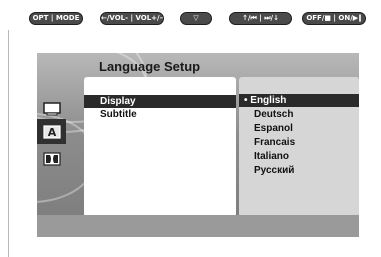 This screenshot has height=257, width=381. I want to click on volume-key: ←/VOL- | VOL+/→, so click(132, 18).